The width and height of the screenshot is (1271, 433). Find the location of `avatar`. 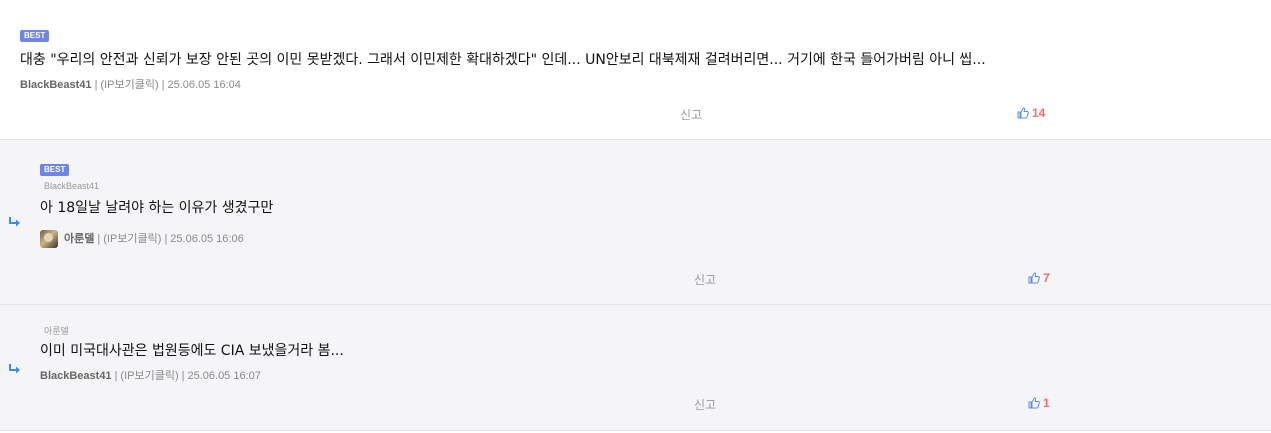

avatar is located at coordinates (49, 239).